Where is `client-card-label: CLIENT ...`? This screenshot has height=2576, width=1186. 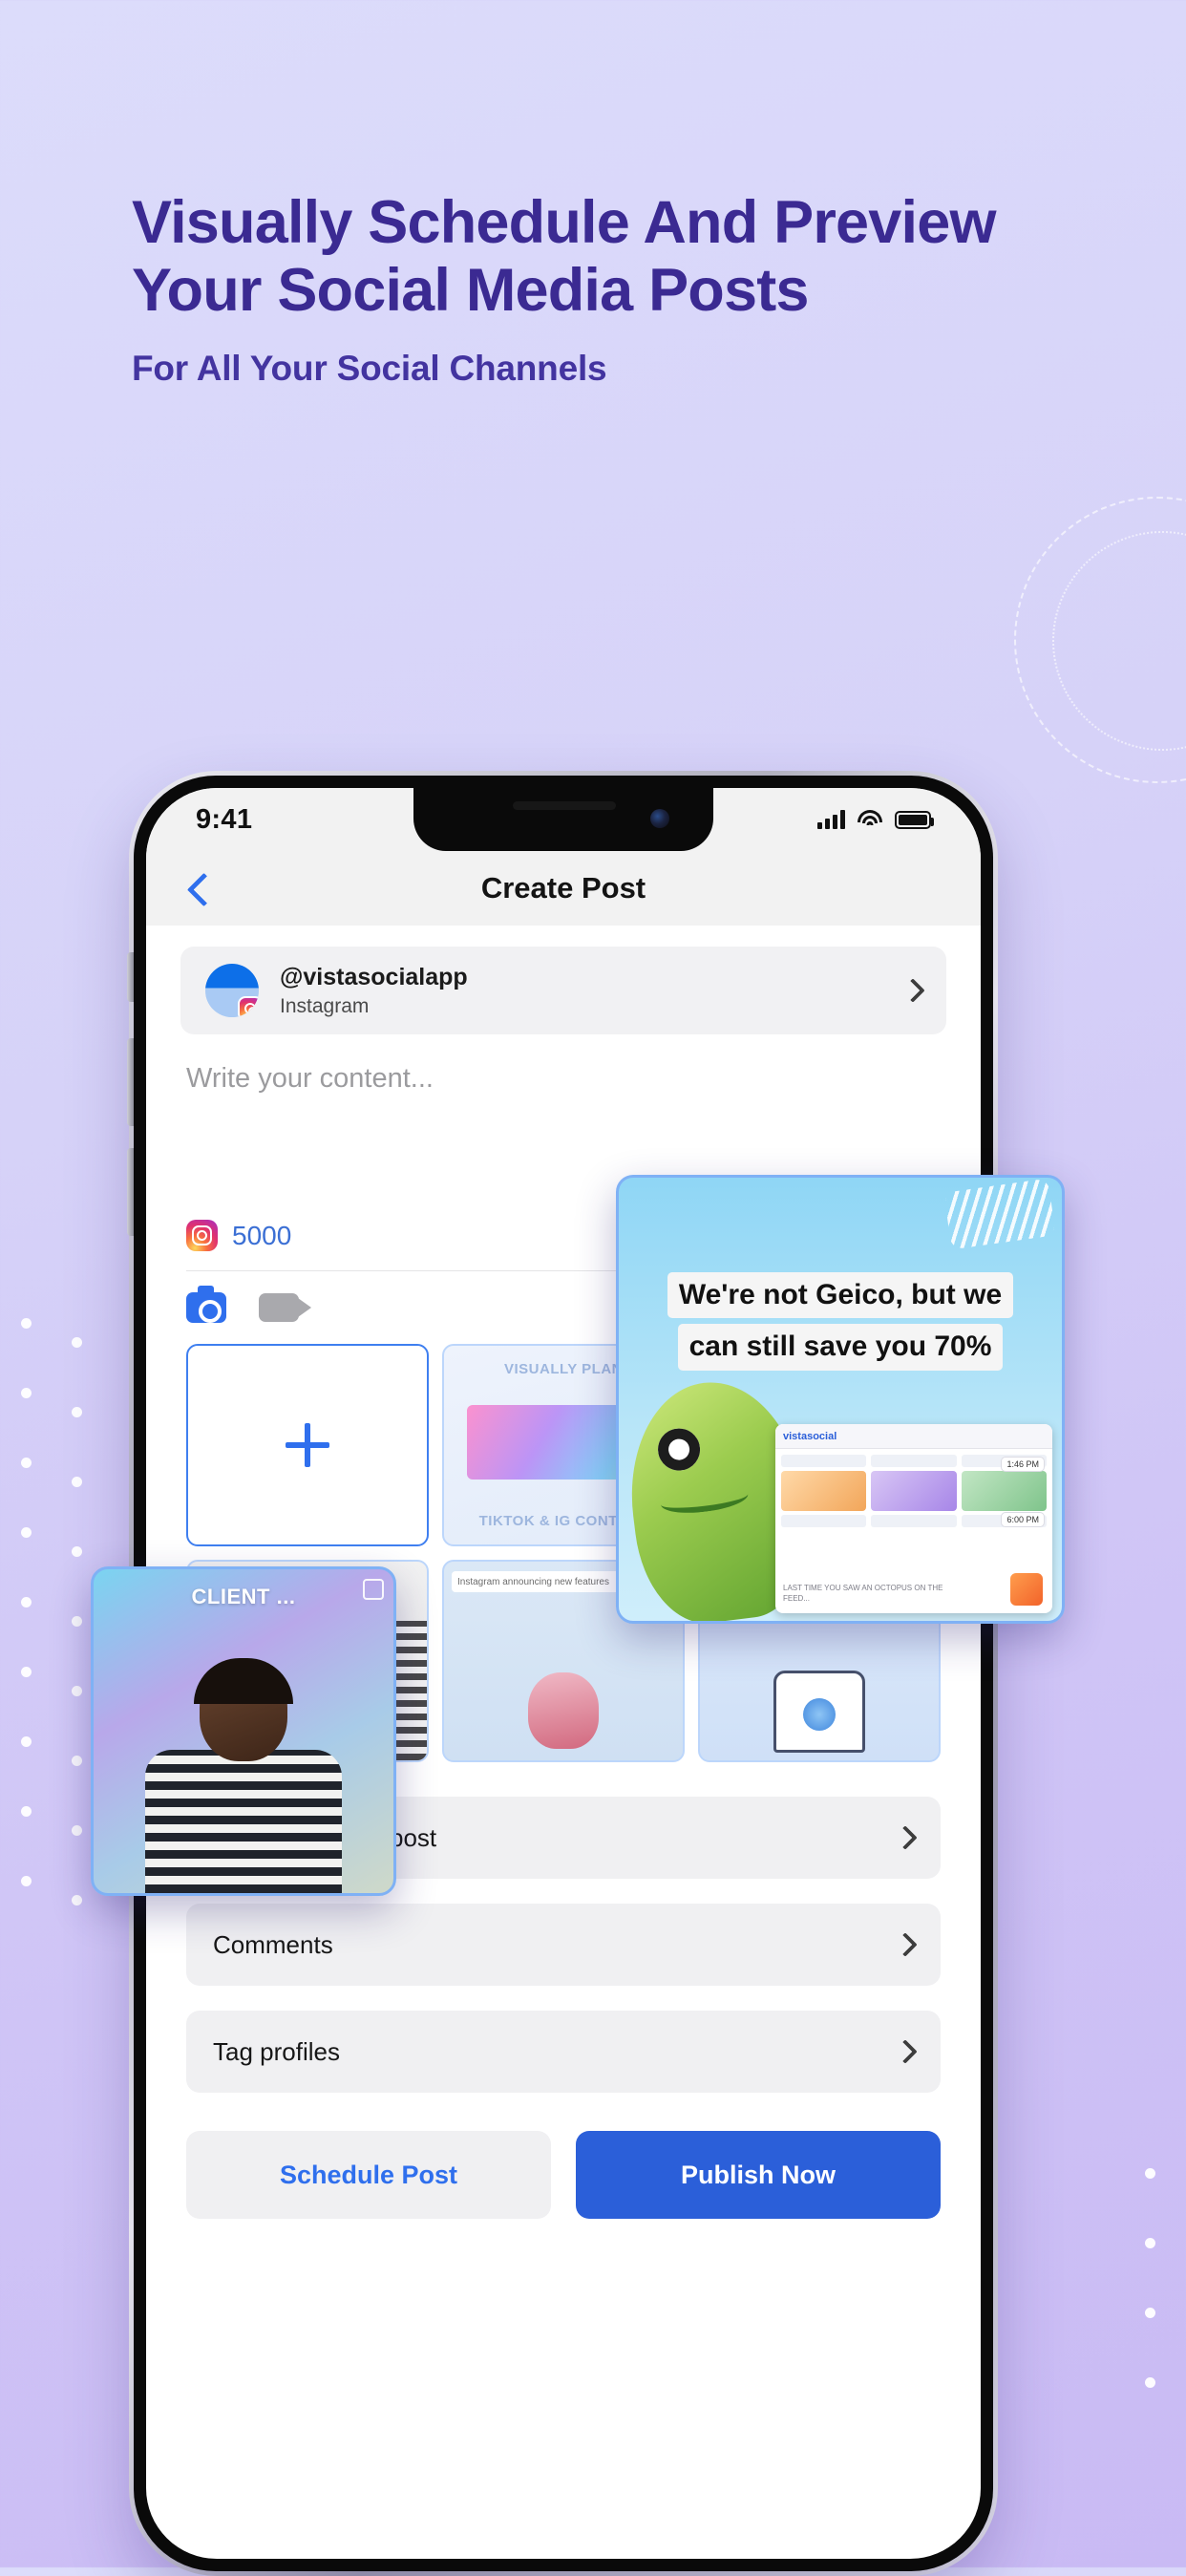 client-card-label: CLIENT ... is located at coordinates (243, 1597).